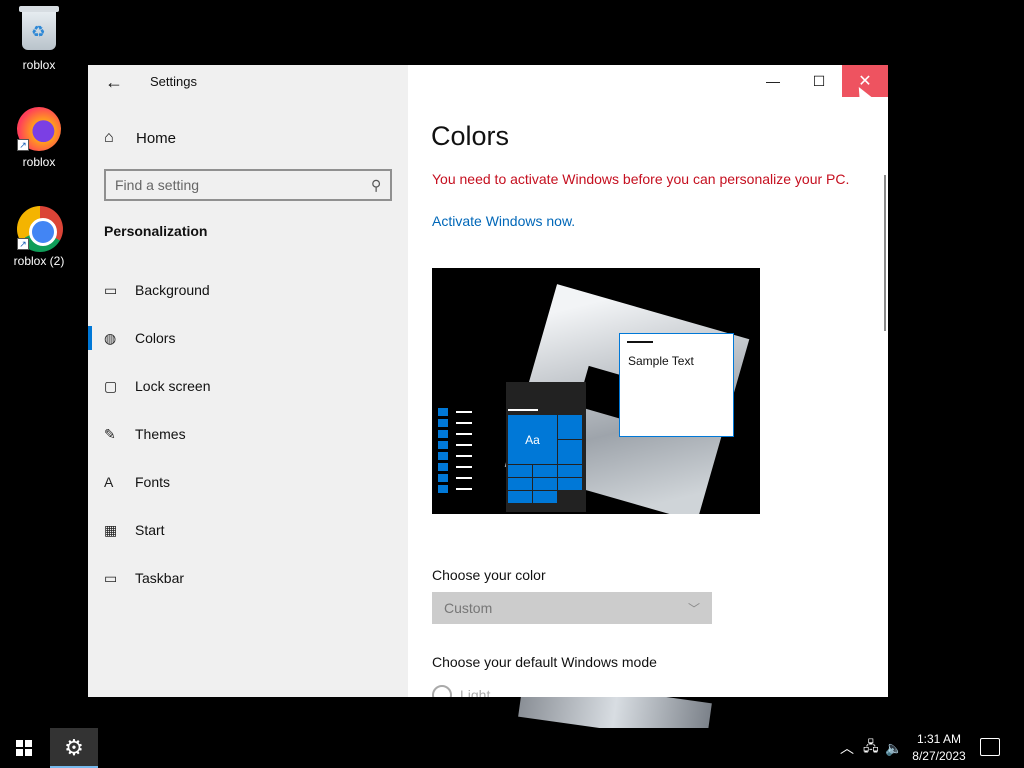 The image size is (1024, 768). Describe the element at coordinates (39, 30) in the screenshot. I see `recycle-bin-icon: ♻` at that location.